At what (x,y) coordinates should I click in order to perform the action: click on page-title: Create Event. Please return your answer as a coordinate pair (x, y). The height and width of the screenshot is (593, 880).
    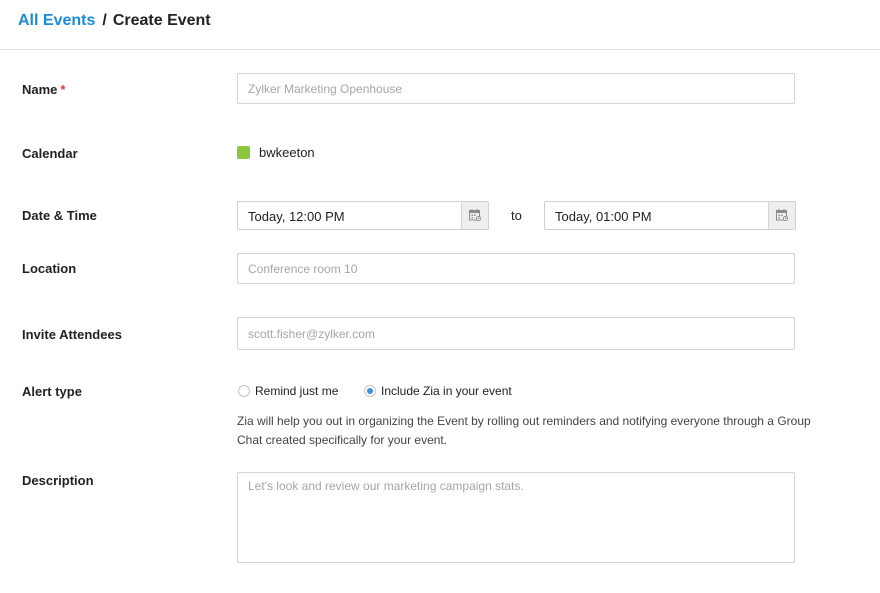
    Looking at the image, I should click on (162, 20).